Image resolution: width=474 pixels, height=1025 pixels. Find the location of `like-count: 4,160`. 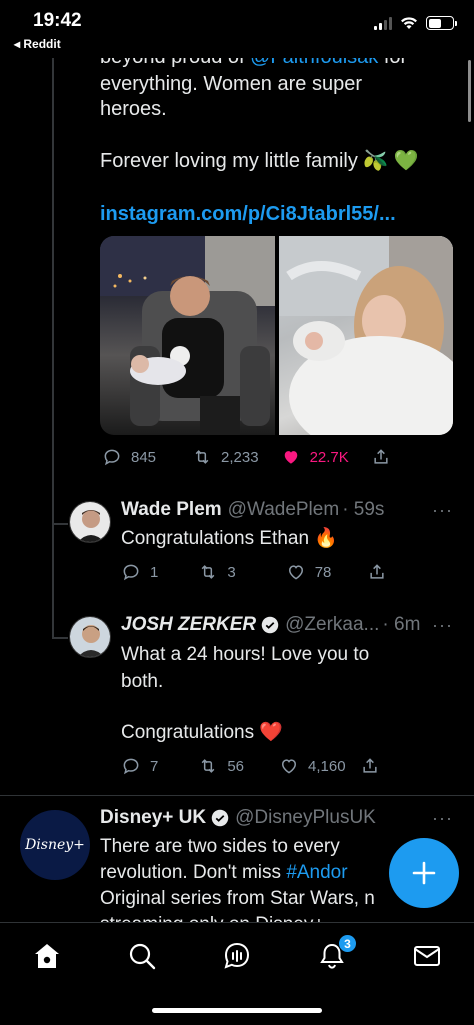

like-count: 4,160 is located at coordinates (327, 766).